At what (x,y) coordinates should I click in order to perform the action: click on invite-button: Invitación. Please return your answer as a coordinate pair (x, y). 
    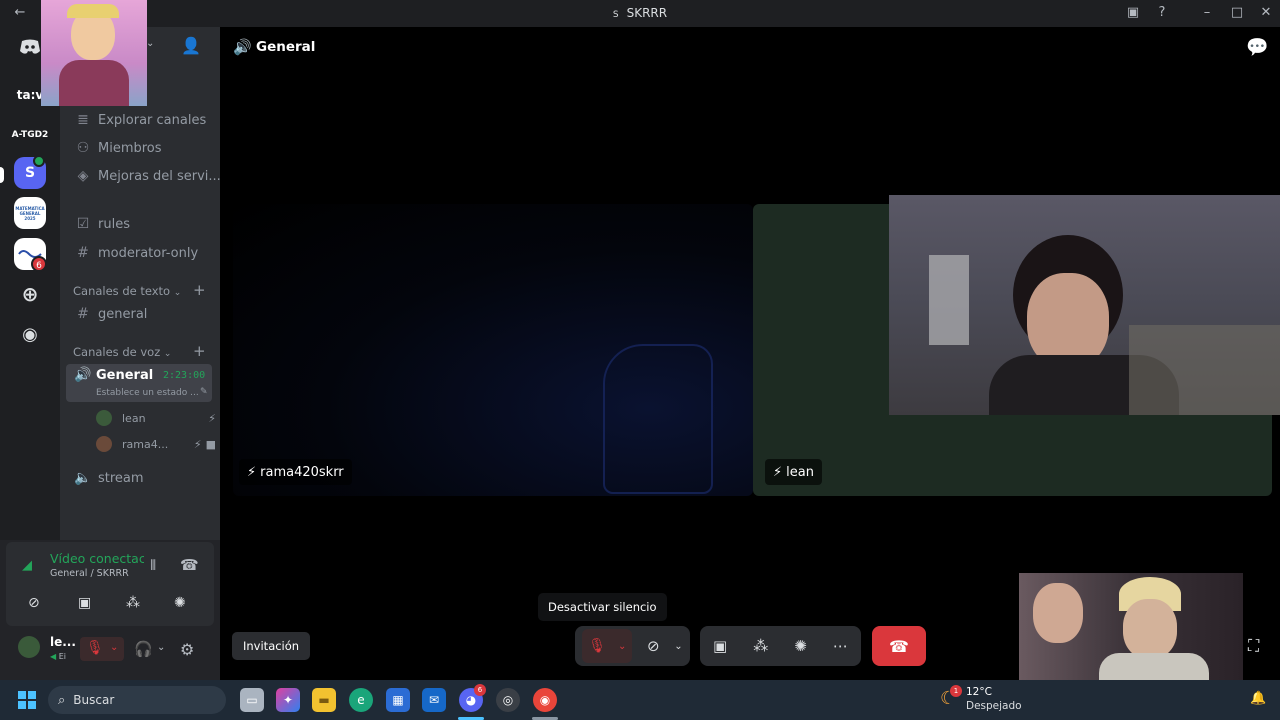
    Looking at the image, I should click on (271, 646).